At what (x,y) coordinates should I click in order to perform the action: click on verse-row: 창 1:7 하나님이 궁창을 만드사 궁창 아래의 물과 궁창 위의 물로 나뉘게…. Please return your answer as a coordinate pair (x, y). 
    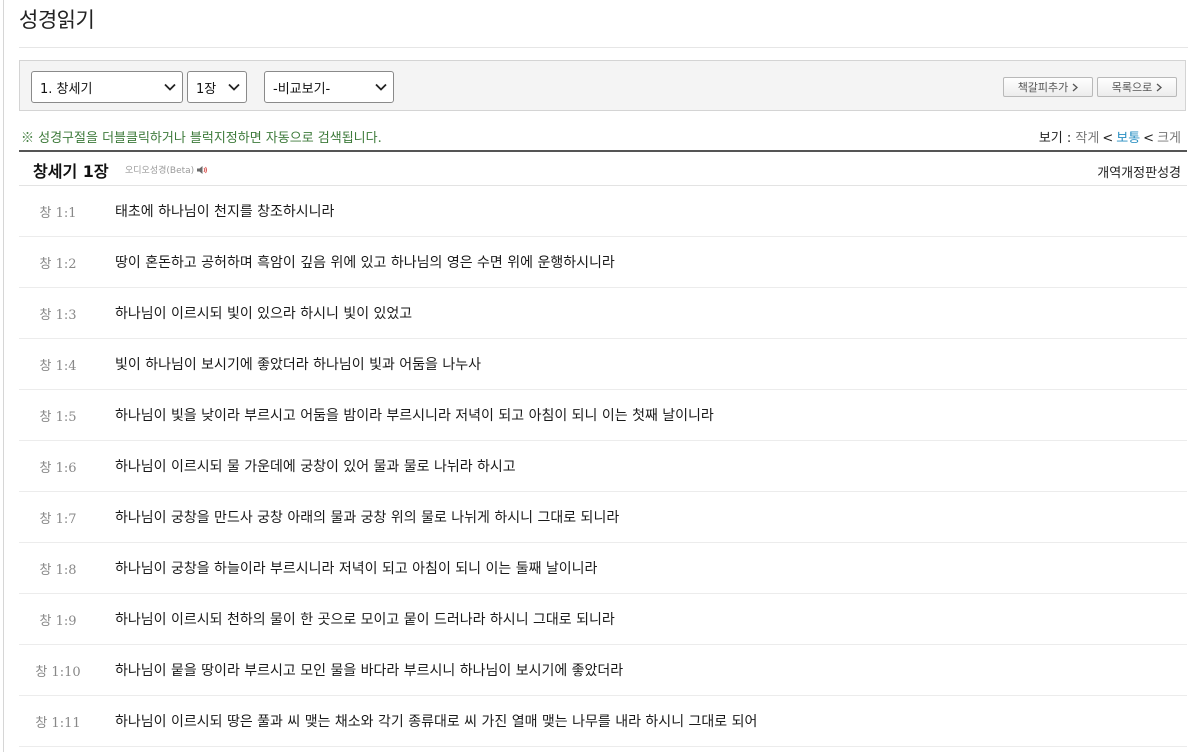
    Looking at the image, I should click on (603, 517).